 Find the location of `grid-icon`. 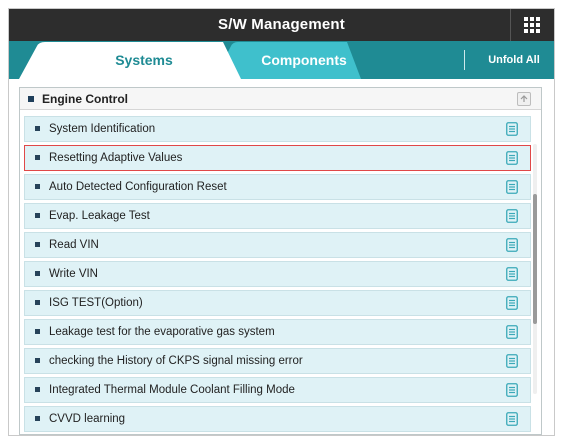

grid-icon is located at coordinates (532, 25).